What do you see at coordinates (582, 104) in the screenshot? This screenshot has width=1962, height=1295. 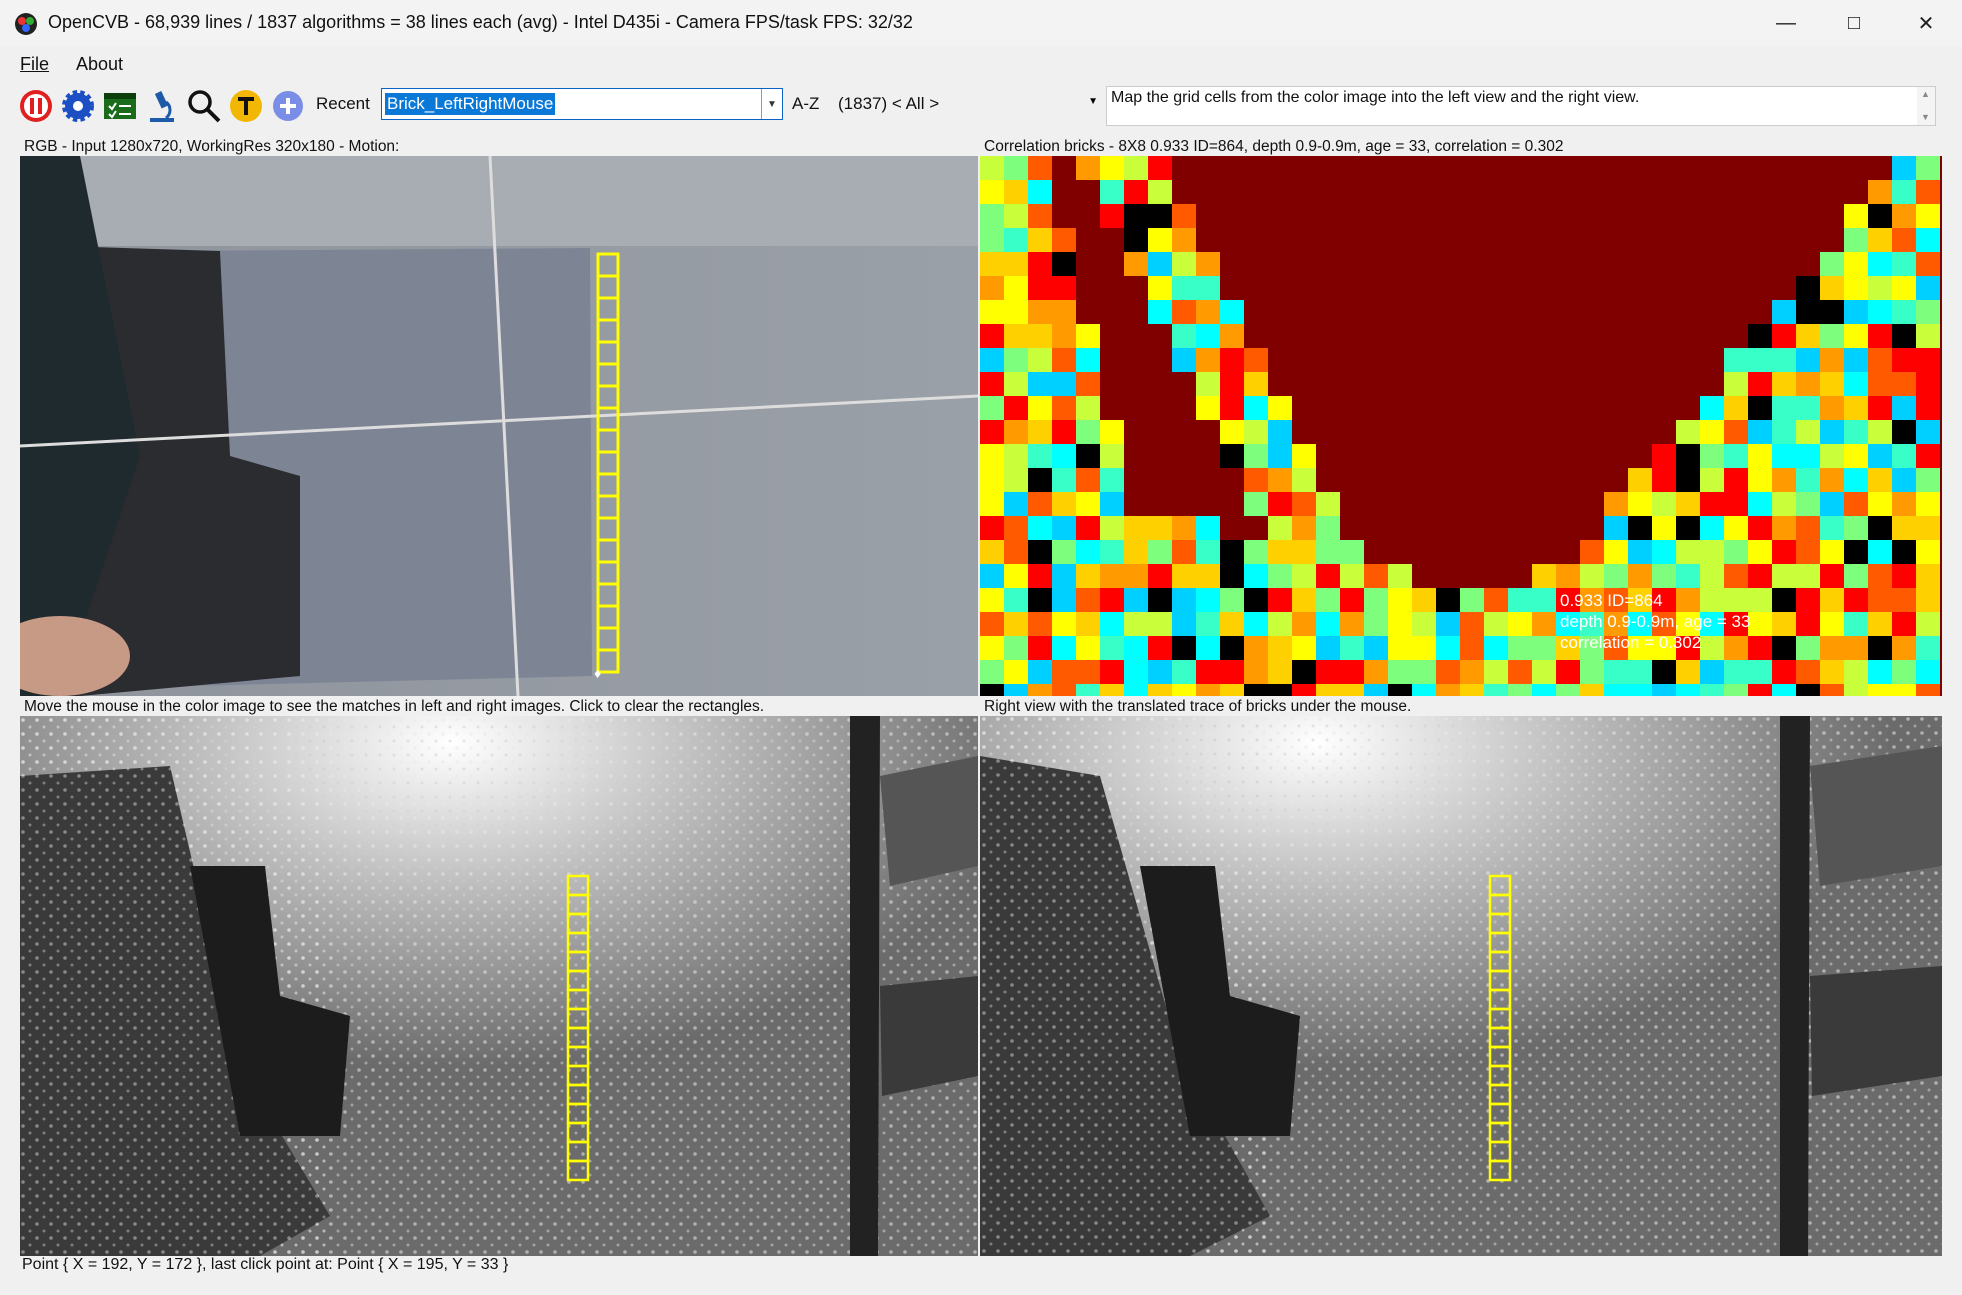 I see `algorithm-select: Brick_LeftRightMouse ▼` at bounding box center [582, 104].